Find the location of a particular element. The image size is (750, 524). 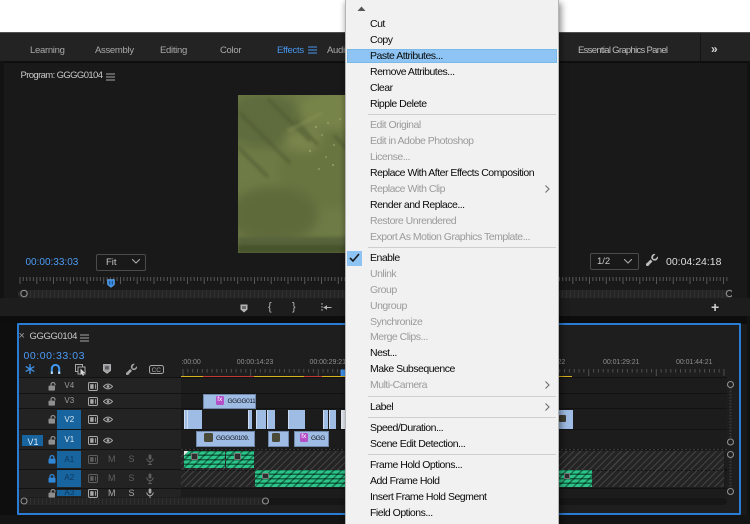

svg-text: CC is located at coordinates (157, 370).